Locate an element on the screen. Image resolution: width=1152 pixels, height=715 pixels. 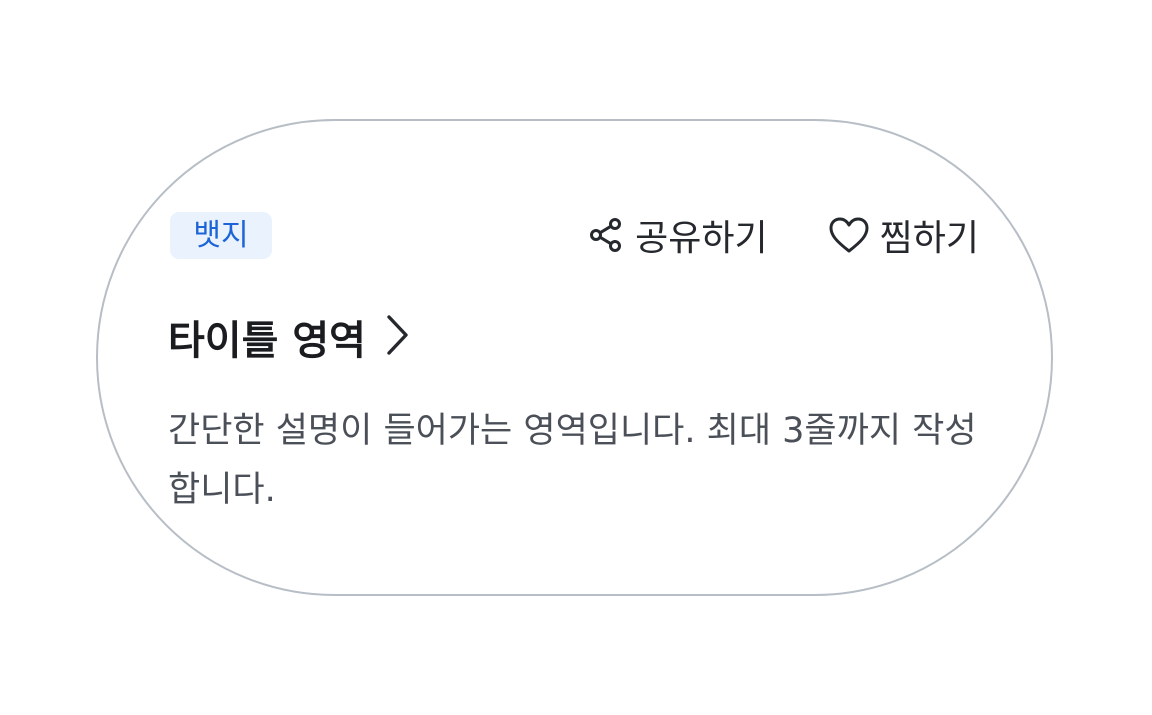
title-link: 타이틀 영역 is located at coordinates (289, 337).